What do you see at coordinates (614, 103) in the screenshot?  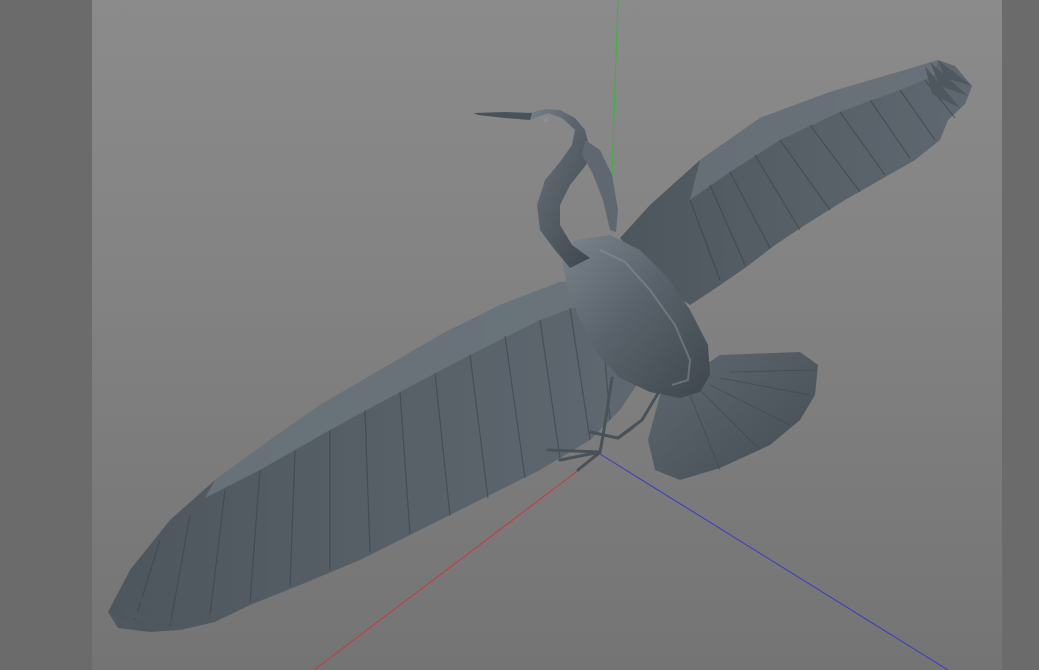 I see `y-axis-line` at bounding box center [614, 103].